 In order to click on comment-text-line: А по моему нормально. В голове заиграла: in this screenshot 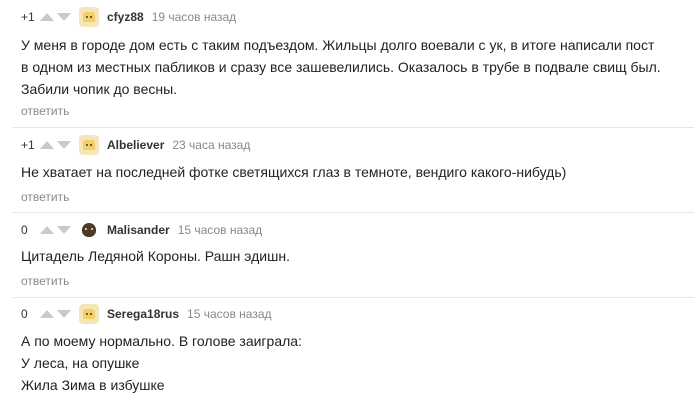, I will do `click(161, 341)`.